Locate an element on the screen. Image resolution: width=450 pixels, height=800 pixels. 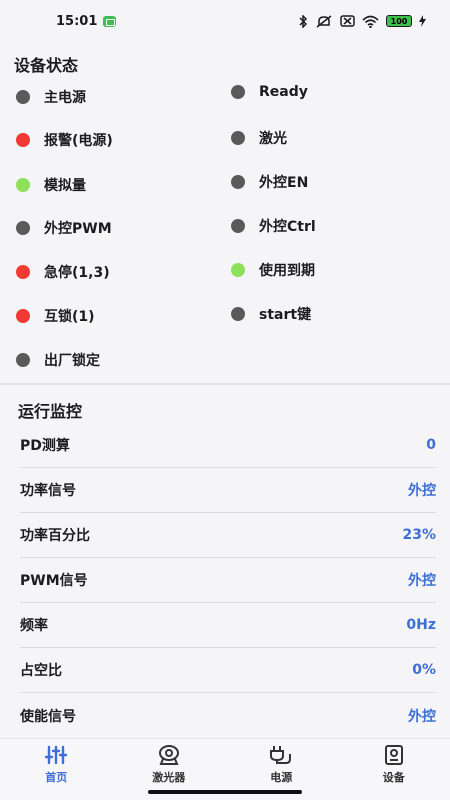
monitor-label: 频率 is located at coordinates (34, 626).